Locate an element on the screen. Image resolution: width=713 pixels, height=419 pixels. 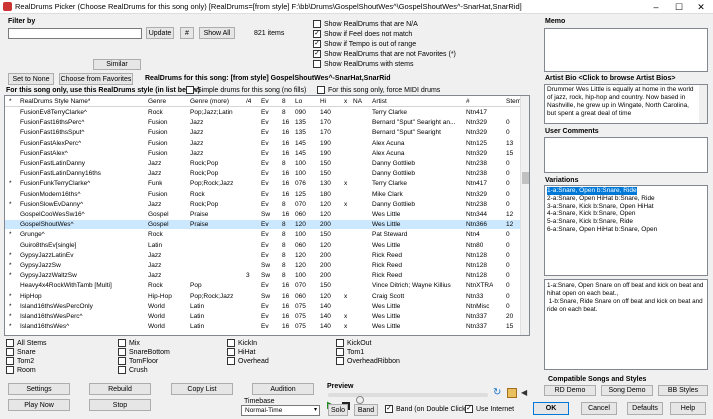
stem-checkbox: All Stems is located at coordinates (26, 343).